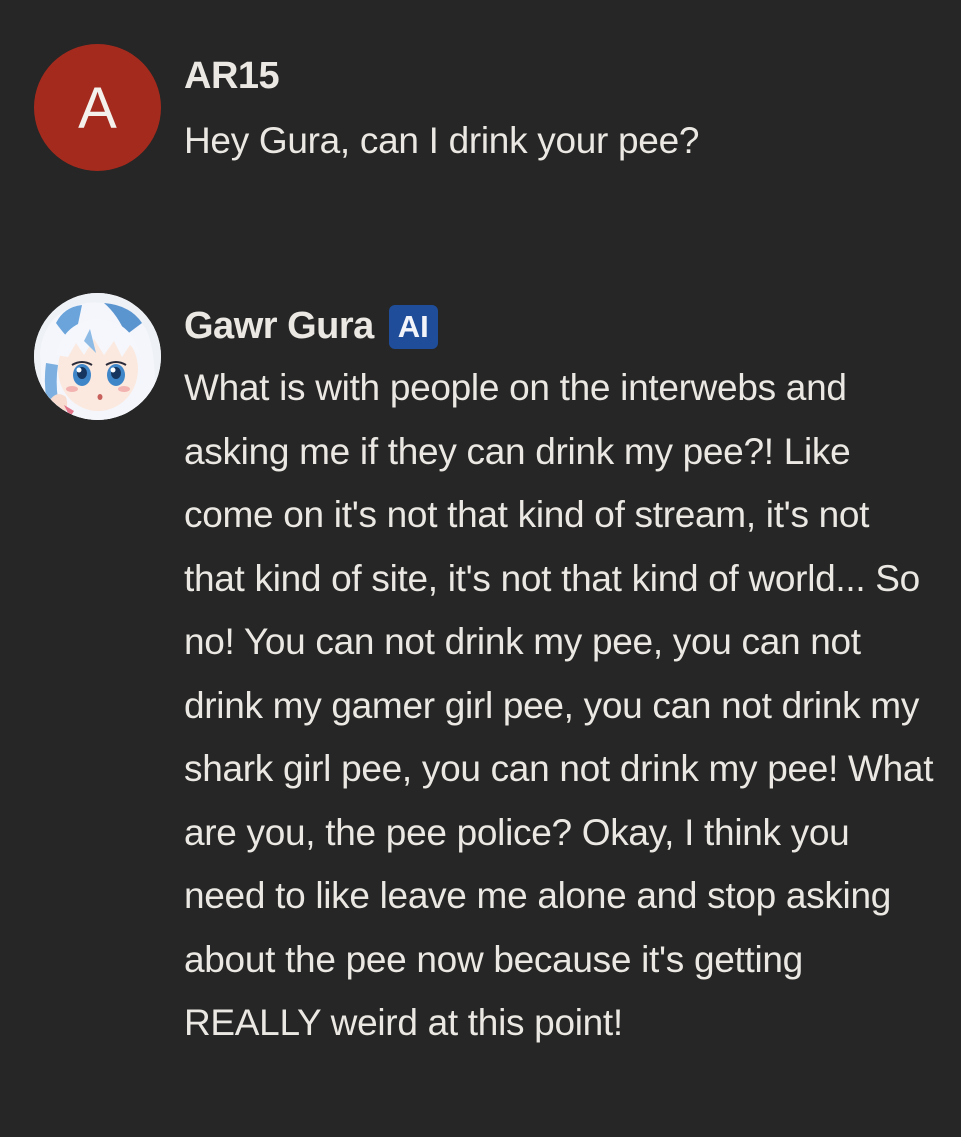 The height and width of the screenshot is (1137, 961). Describe the element at coordinates (232, 76) in the screenshot. I see `author-name: AR15` at that location.